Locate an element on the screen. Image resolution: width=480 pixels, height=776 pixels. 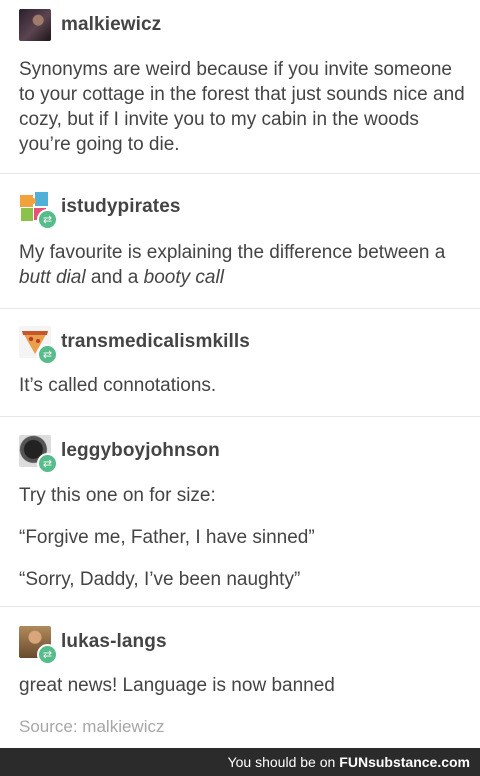
post-text: It’s called connotations. is located at coordinates (118, 385).